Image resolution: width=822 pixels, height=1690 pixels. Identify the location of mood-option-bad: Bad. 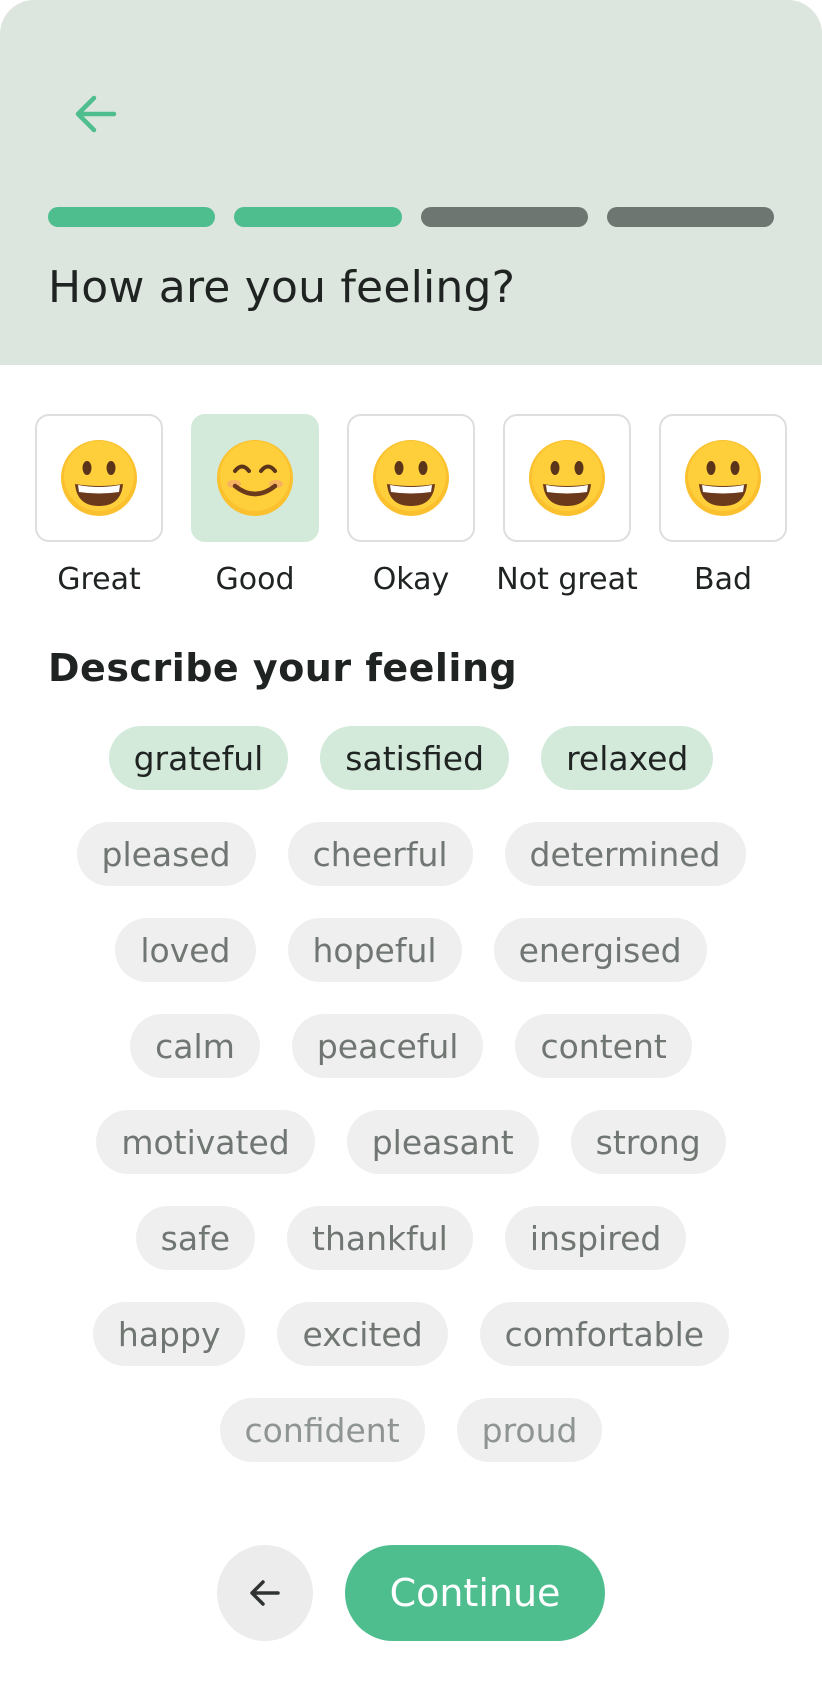
(723, 505).